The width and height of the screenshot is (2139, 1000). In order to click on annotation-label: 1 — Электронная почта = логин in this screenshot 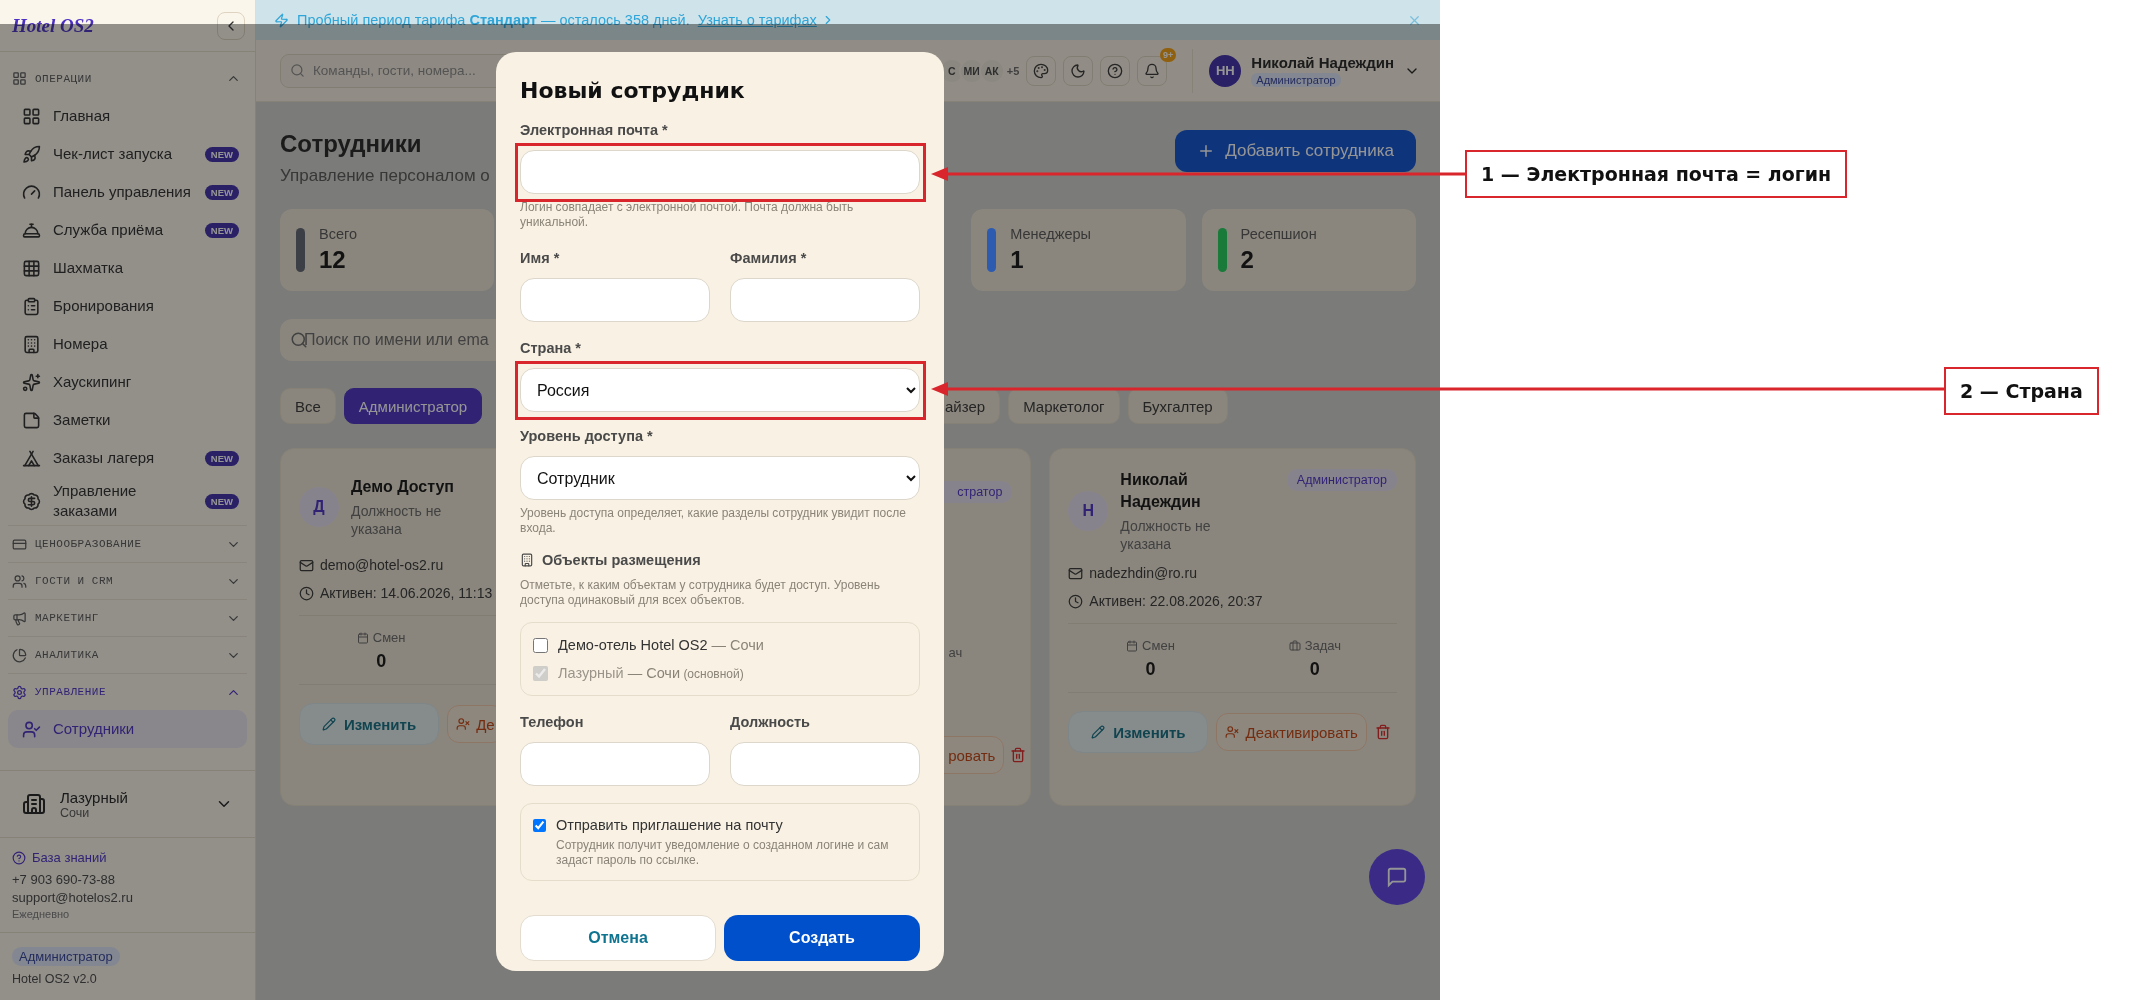, I will do `click(1656, 174)`.